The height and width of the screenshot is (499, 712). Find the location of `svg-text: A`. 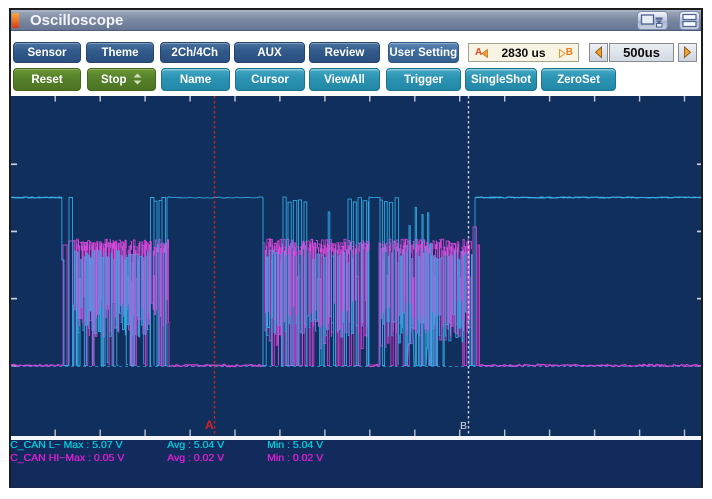

svg-text: A is located at coordinates (209, 425).